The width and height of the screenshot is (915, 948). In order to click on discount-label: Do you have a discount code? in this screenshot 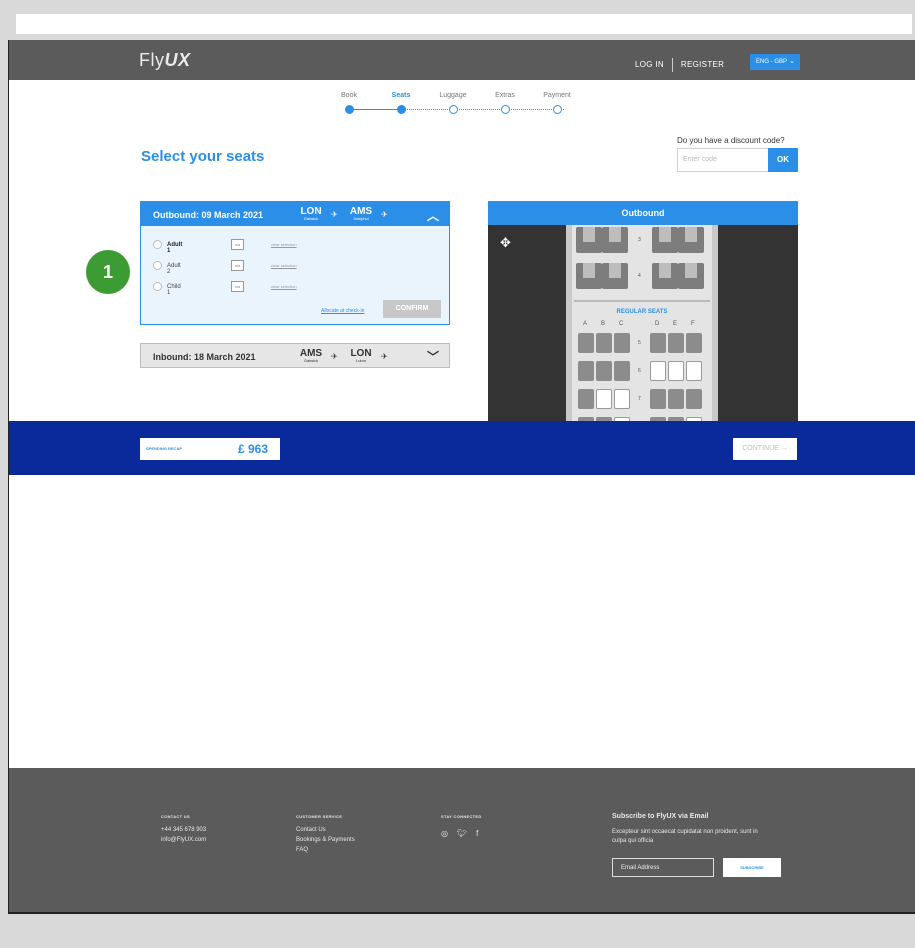, I will do `click(731, 140)`.